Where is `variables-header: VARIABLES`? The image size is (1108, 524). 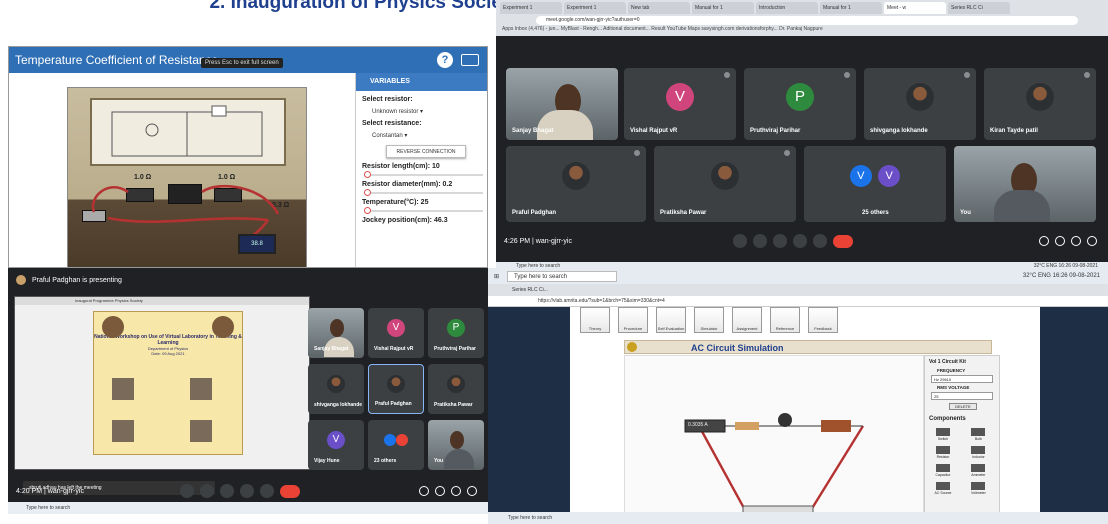
variables-header: VARIABLES is located at coordinates (421, 82).